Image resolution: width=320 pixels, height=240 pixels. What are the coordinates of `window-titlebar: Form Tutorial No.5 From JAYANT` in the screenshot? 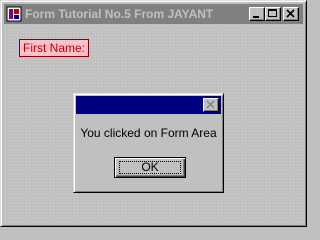 It's located at (153, 14).